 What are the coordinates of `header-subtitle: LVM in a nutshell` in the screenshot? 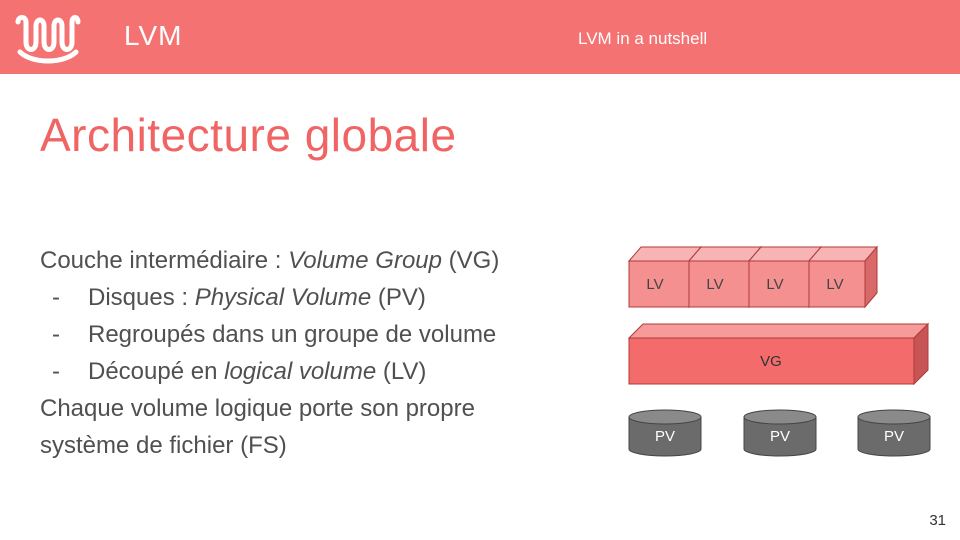 It's located at (643, 38).